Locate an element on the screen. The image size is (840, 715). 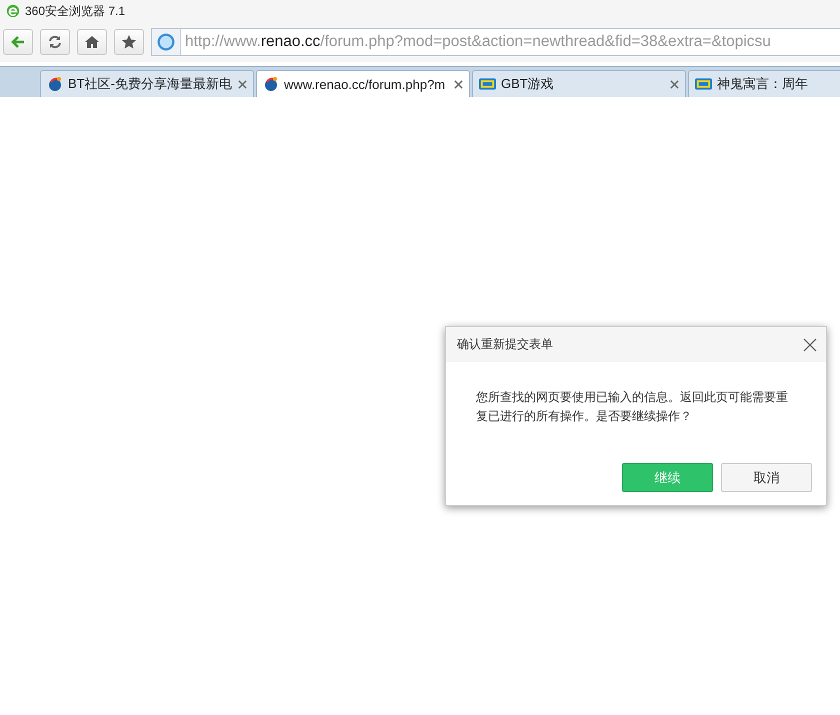
refresh-icon is located at coordinates (55, 42).